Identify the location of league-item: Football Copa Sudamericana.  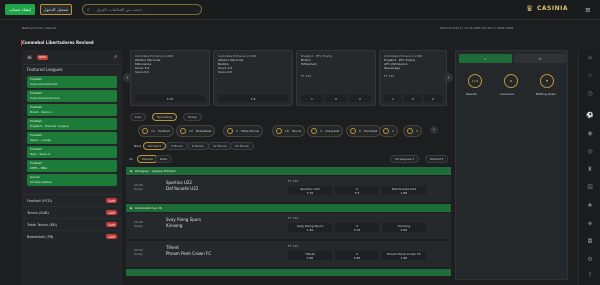
(72, 96).